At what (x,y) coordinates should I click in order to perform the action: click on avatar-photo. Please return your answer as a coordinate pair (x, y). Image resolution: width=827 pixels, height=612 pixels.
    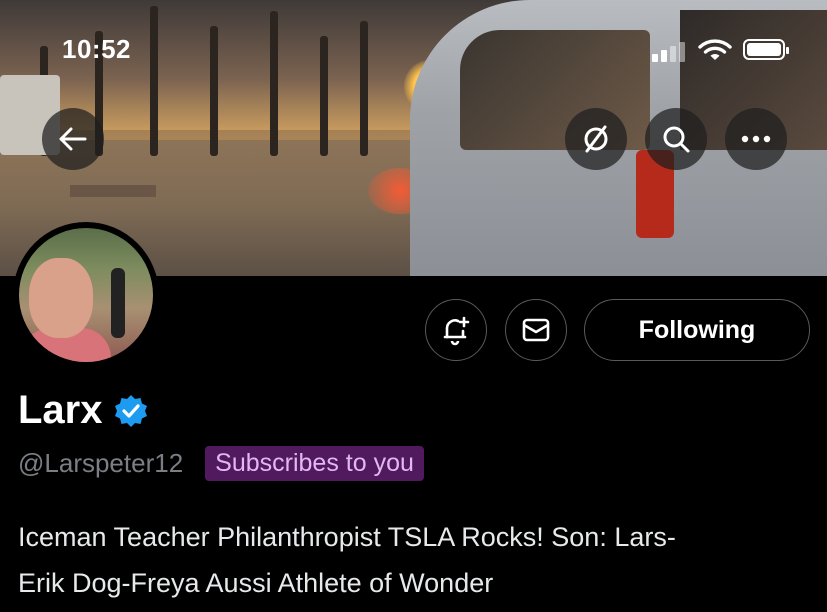
    Looking at the image, I should click on (86, 295).